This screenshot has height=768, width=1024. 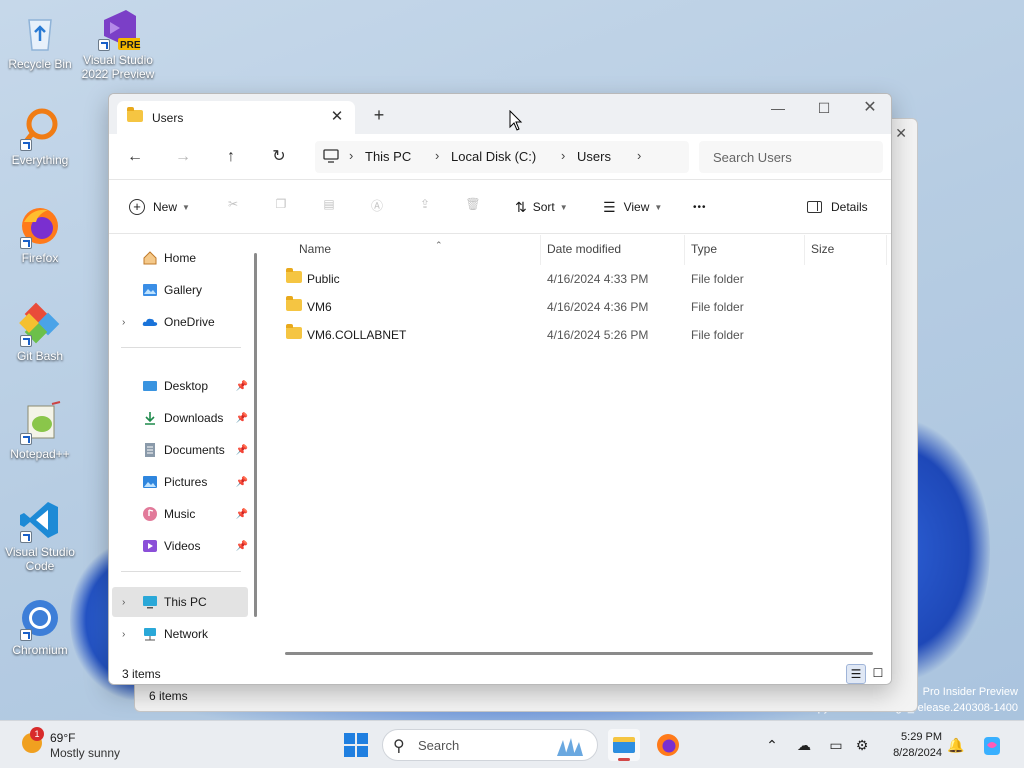 I want to click on gallery-icon, so click(x=150, y=290).